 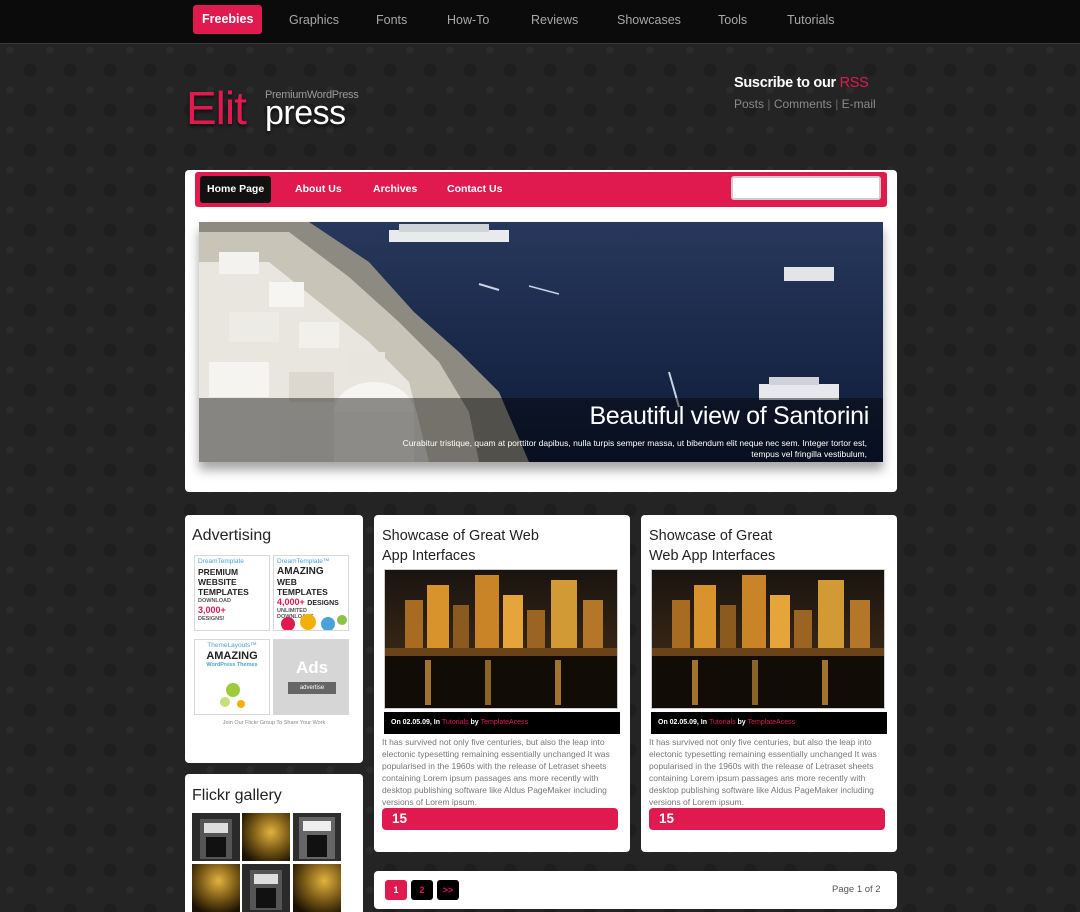 I want to click on ad-line: PREMIUM, so click(x=218, y=572).